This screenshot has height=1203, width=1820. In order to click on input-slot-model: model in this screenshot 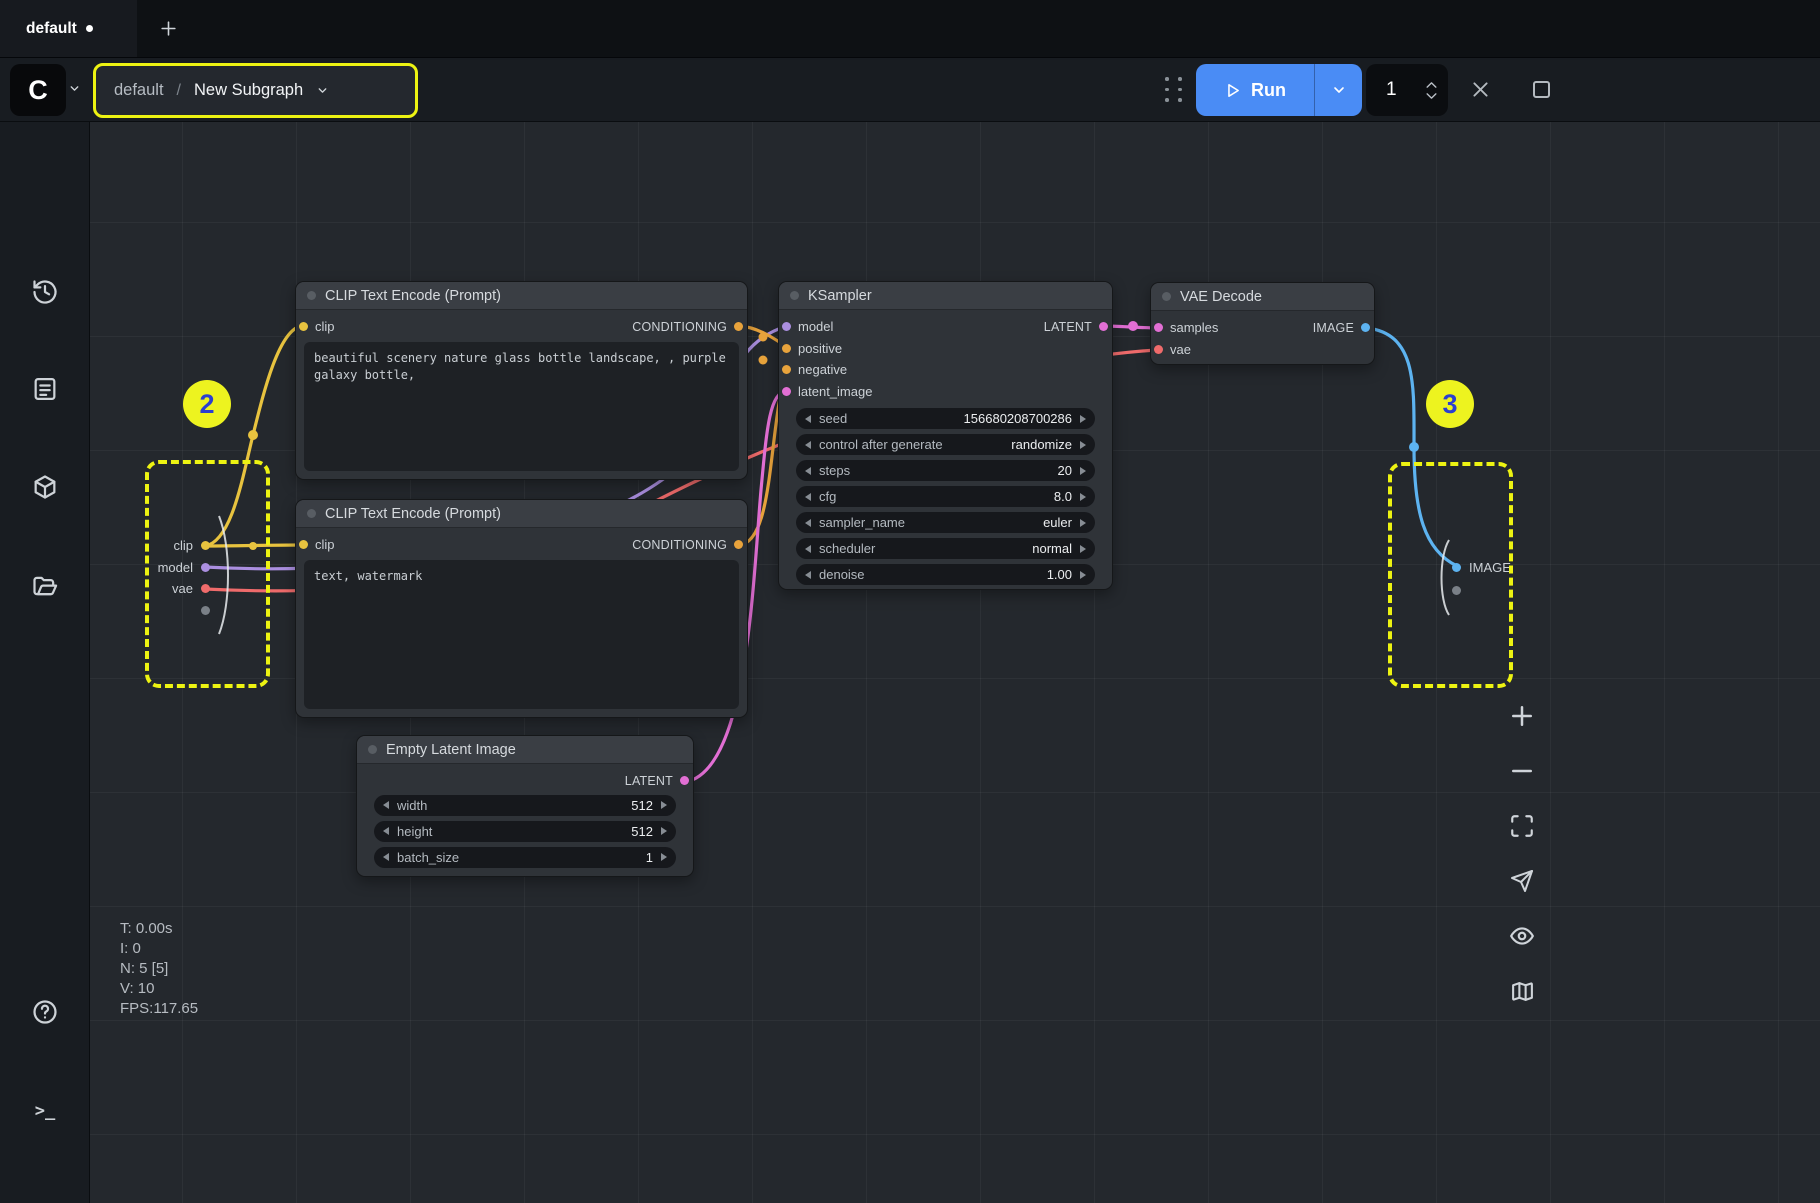, I will do `click(827, 327)`.